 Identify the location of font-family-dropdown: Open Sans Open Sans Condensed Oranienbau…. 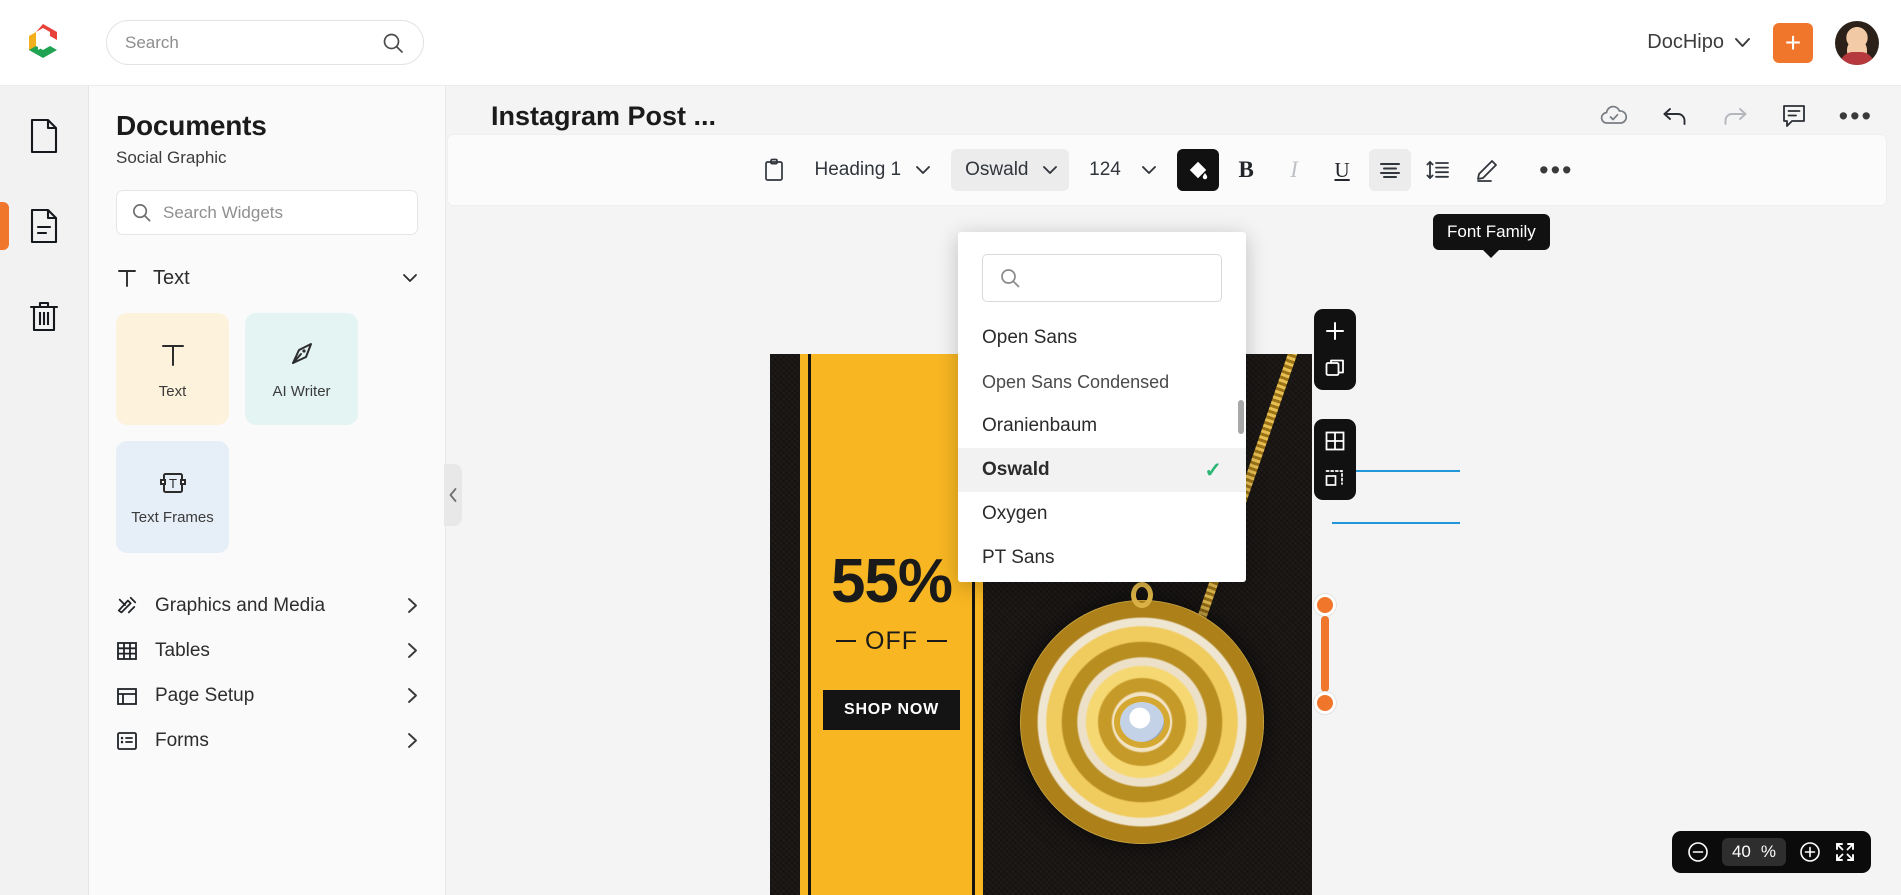
(1102, 407).